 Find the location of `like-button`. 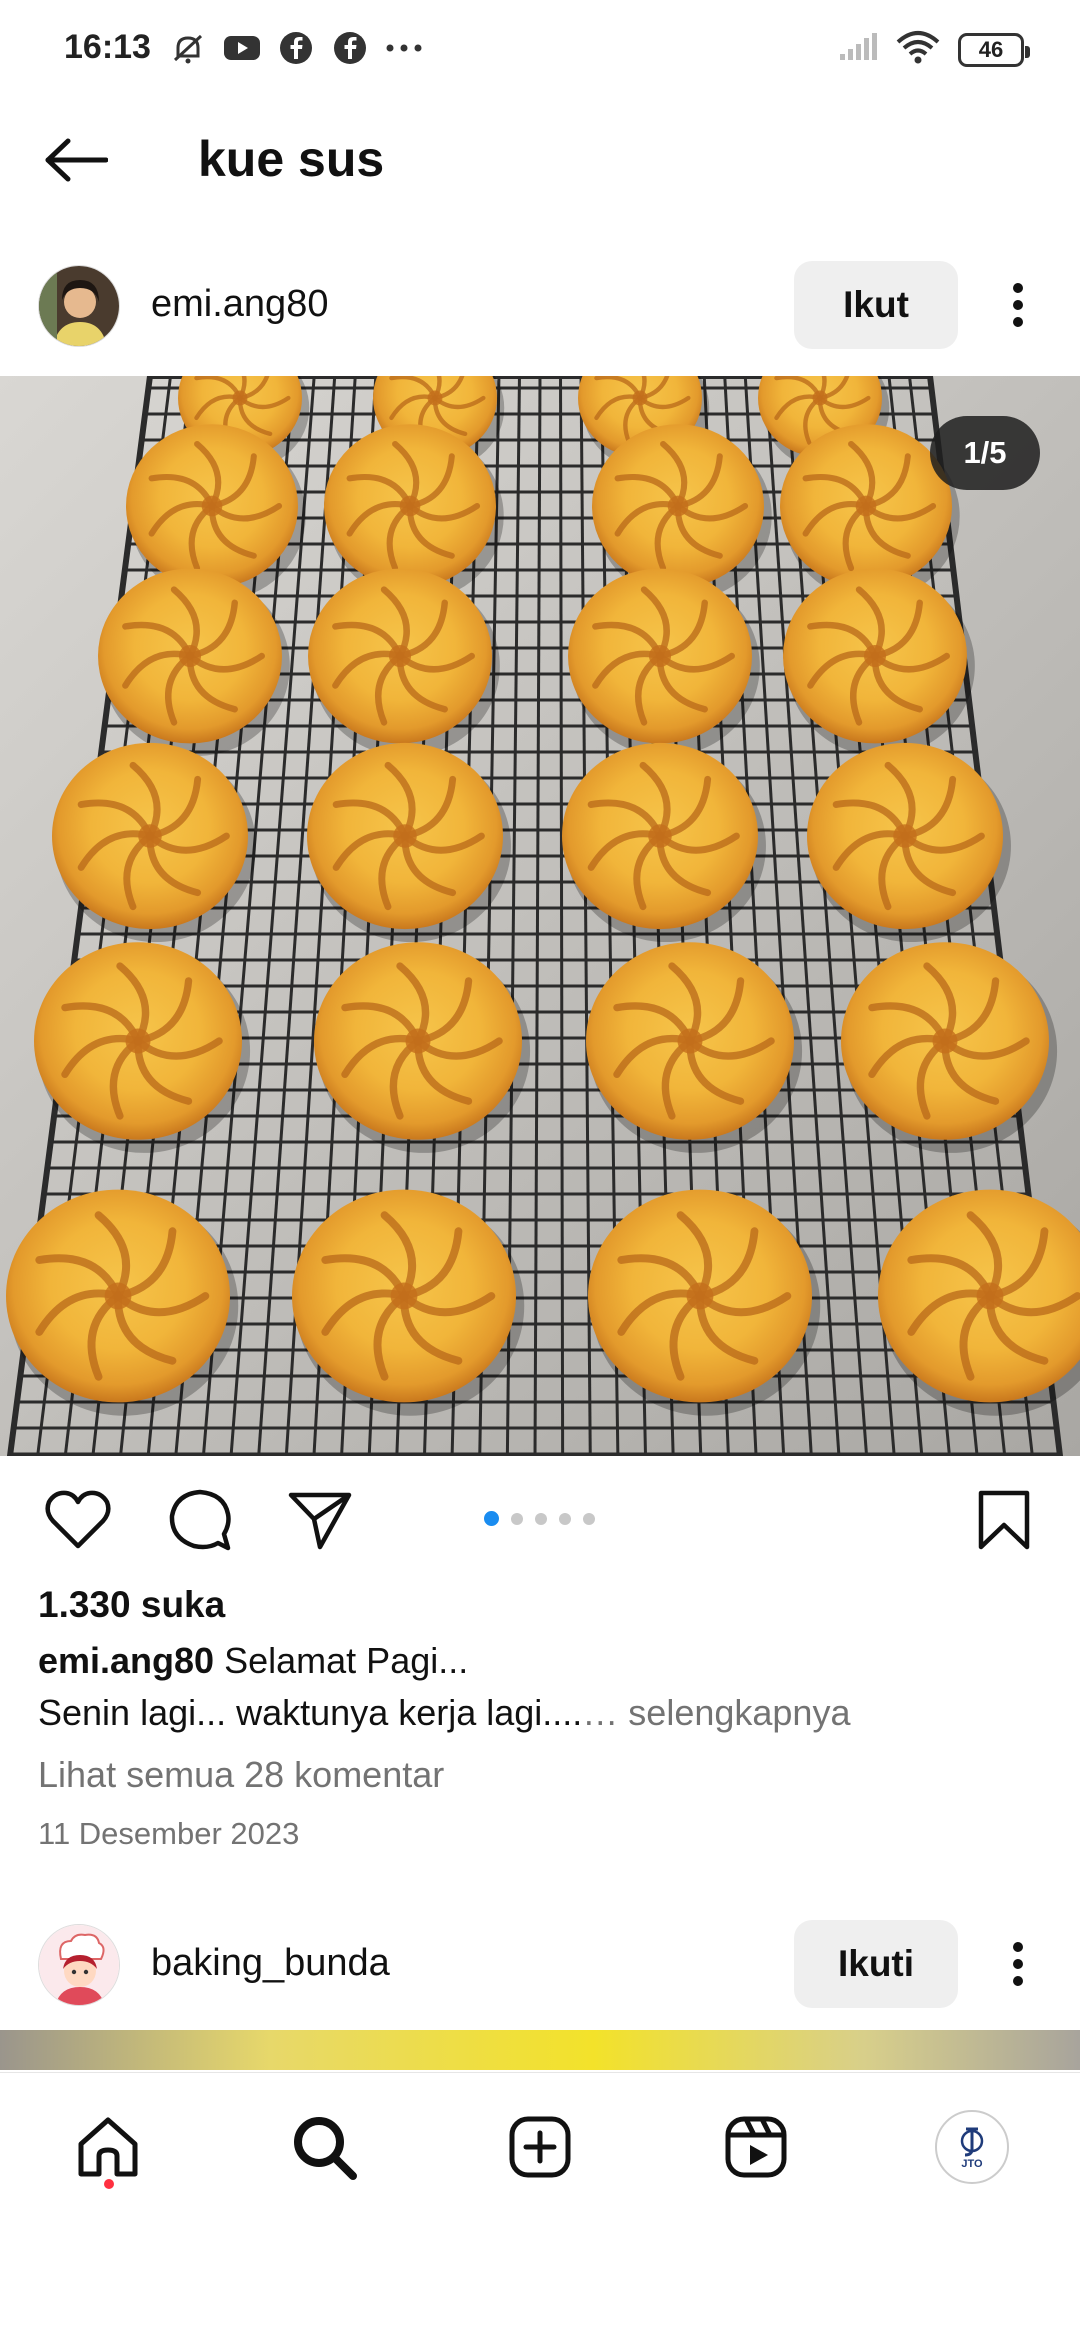

like-button is located at coordinates (78, 1520).